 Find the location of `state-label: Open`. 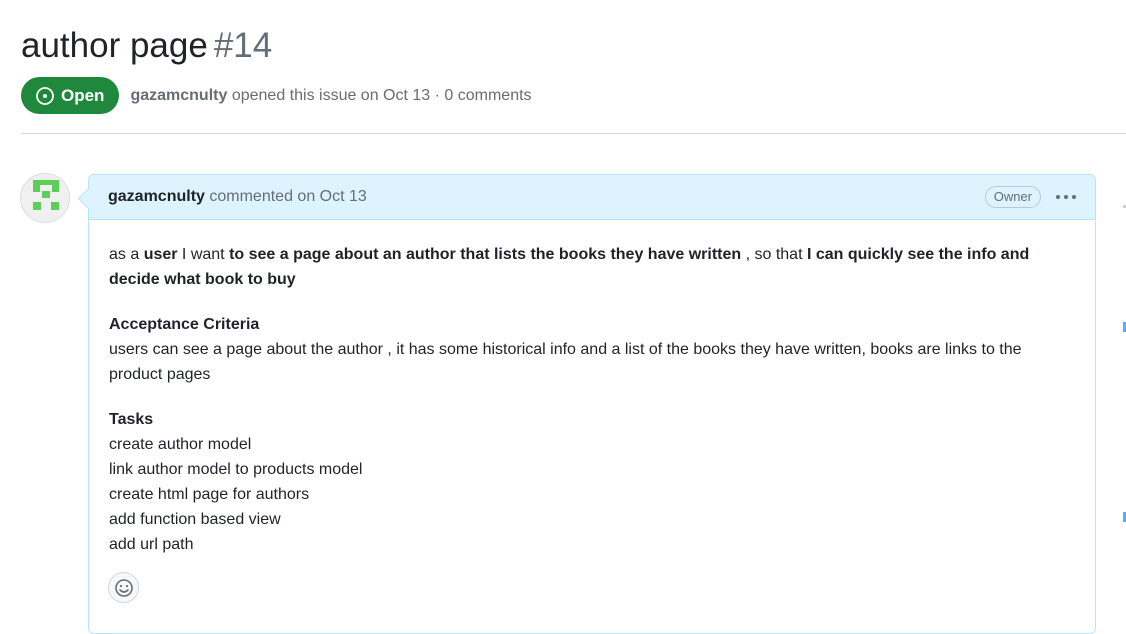

state-label: Open is located at coordinates (83, 95).